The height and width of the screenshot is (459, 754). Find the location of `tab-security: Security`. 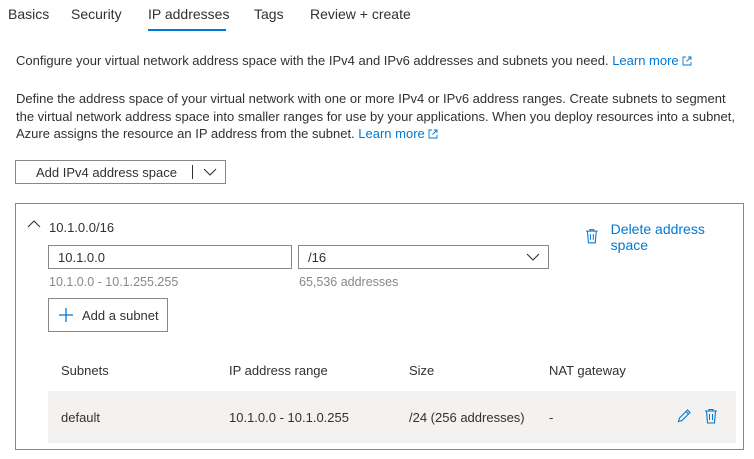

tab-security: Security is located at coordinates (96, 14).